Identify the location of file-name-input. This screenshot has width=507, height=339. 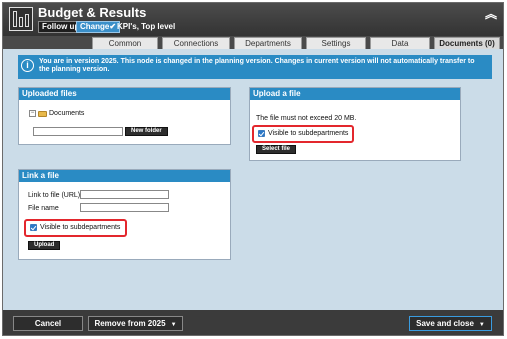
(124, 207).